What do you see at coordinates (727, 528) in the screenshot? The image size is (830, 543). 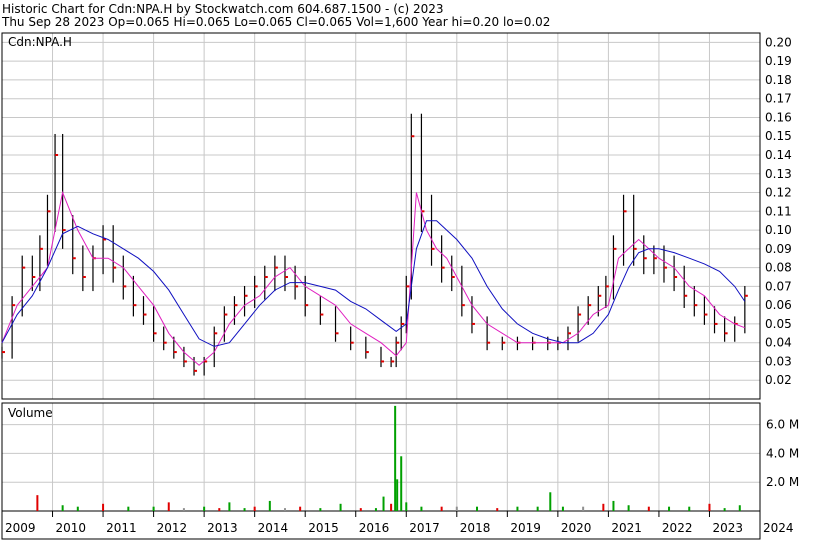 I see `x-tick-label: 2023` at bounding box center [727, 528].